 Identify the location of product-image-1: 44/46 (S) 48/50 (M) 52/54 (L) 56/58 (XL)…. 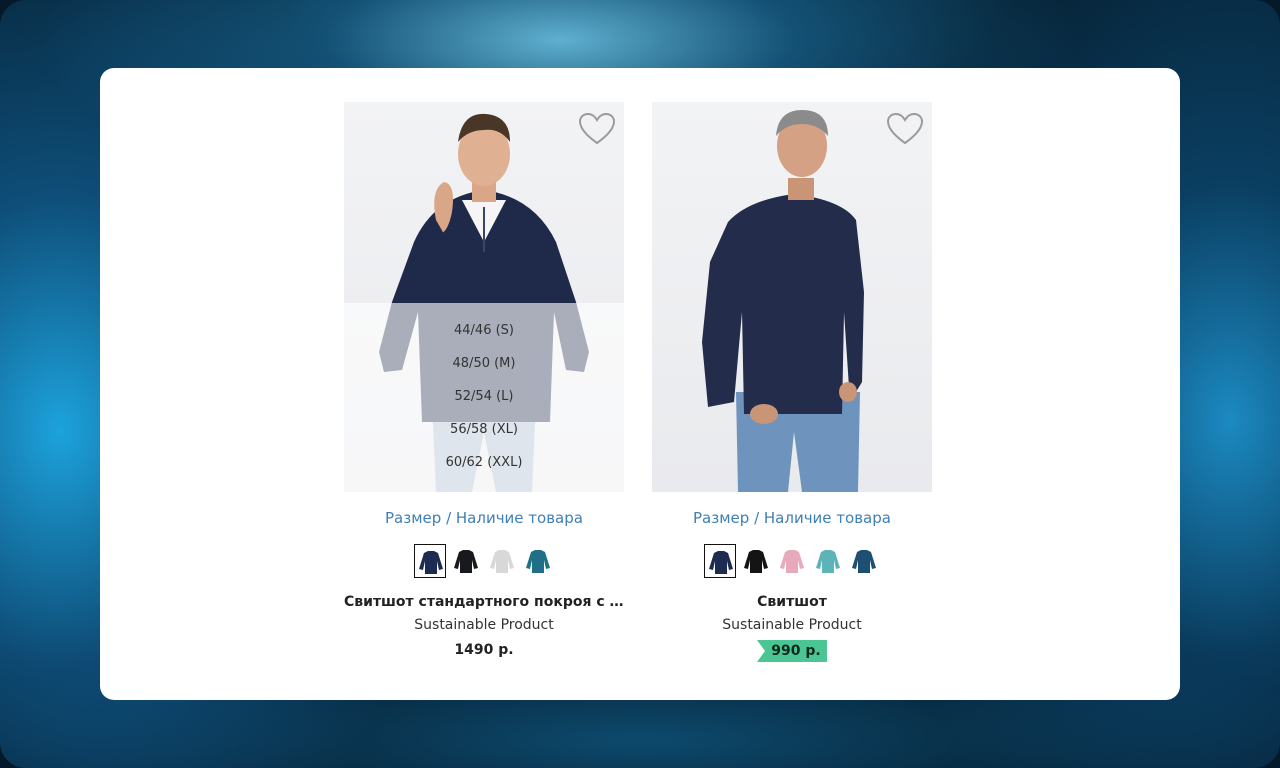
(484, 297).